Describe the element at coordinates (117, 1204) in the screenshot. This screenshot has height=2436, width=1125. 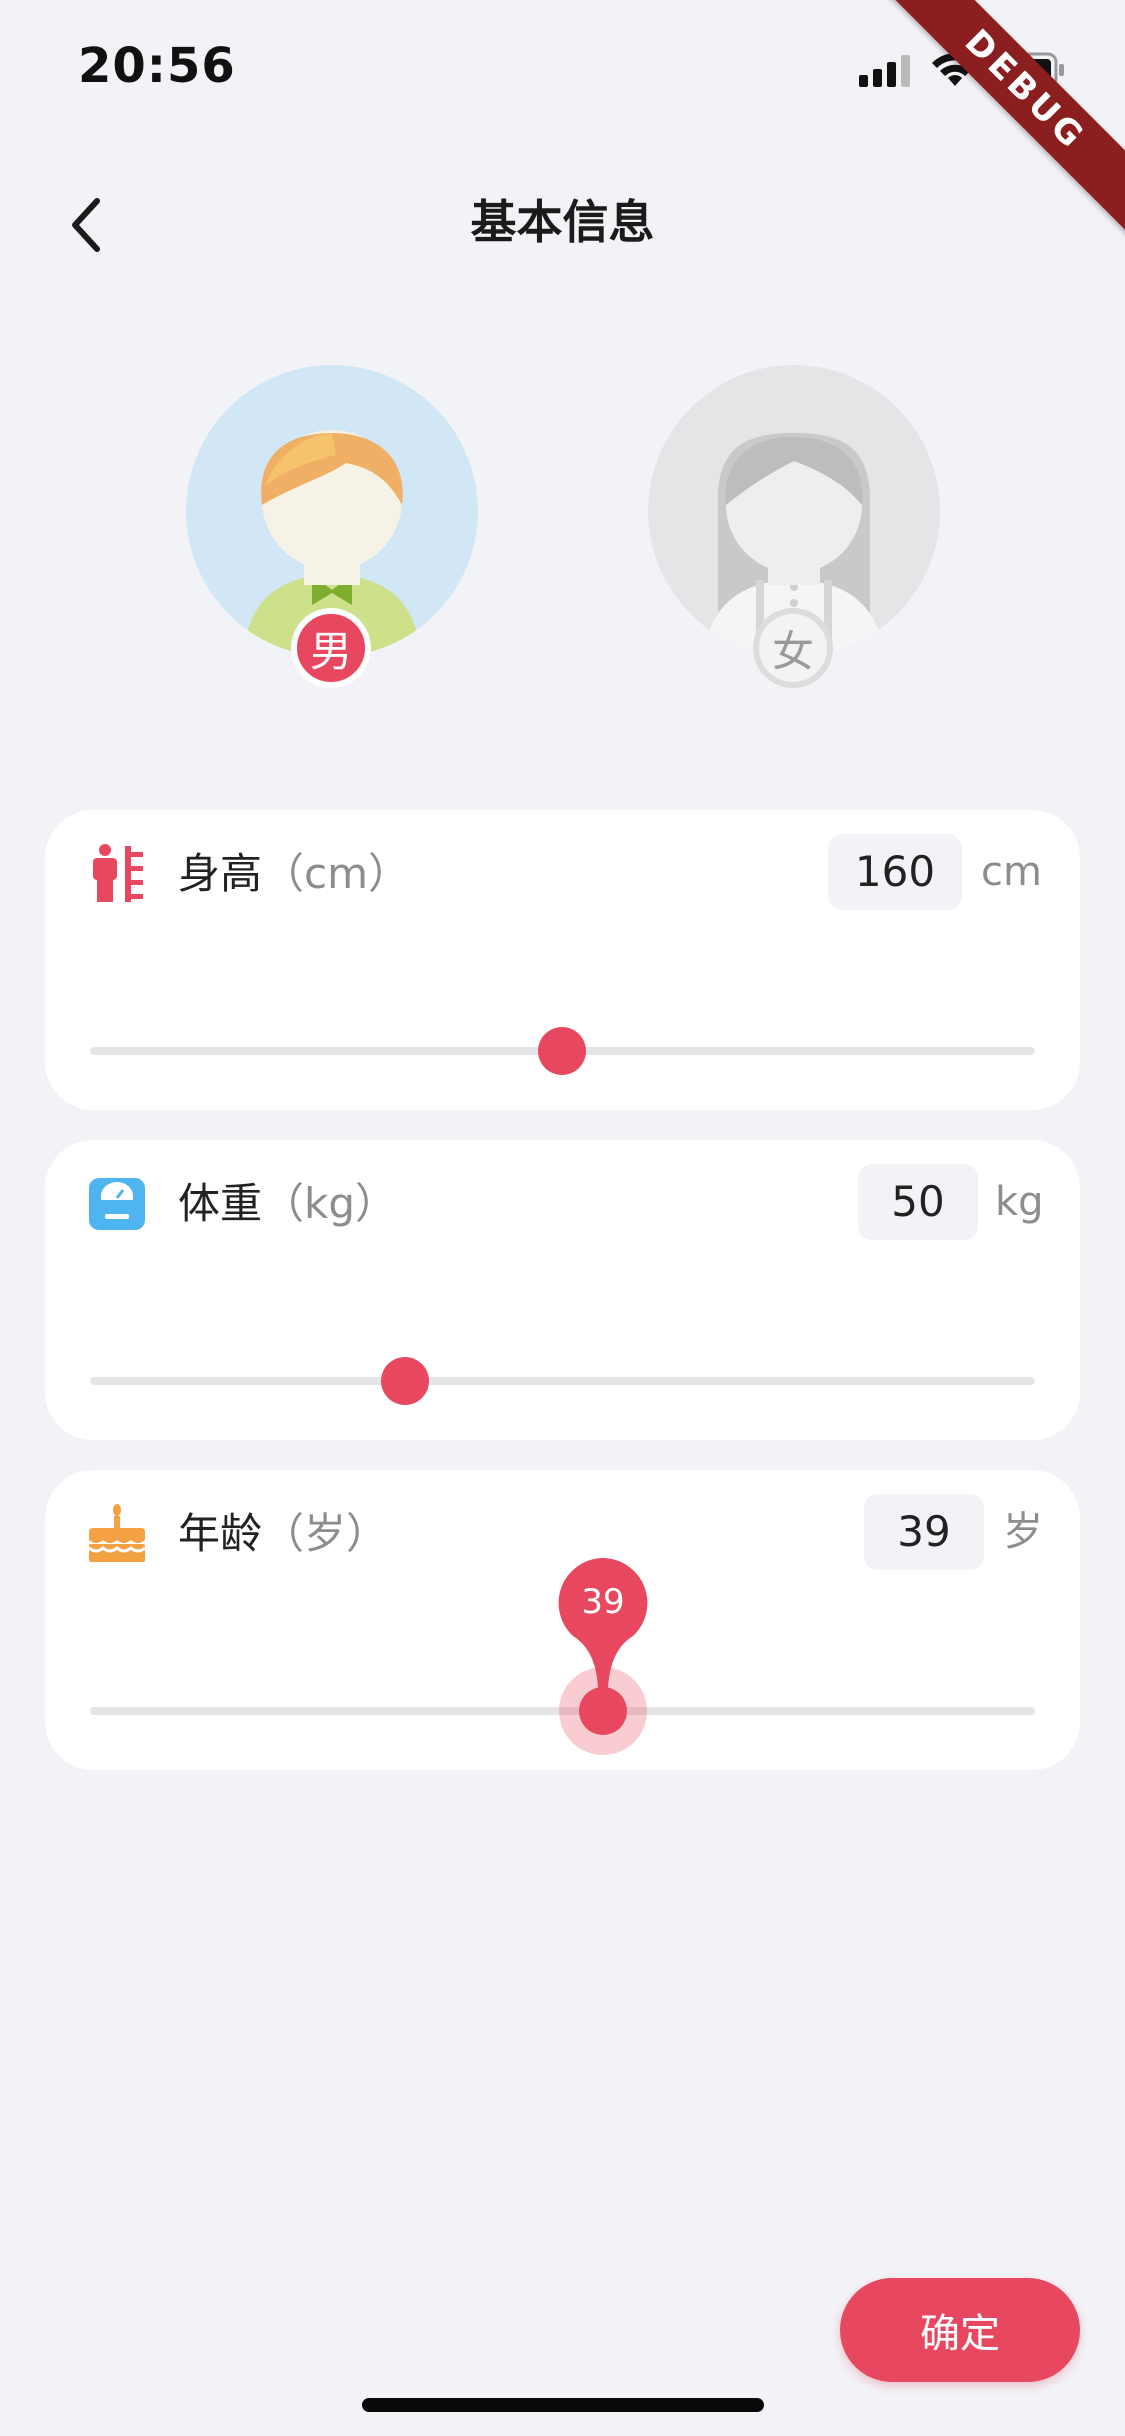
I see `scale-icon` at that location.